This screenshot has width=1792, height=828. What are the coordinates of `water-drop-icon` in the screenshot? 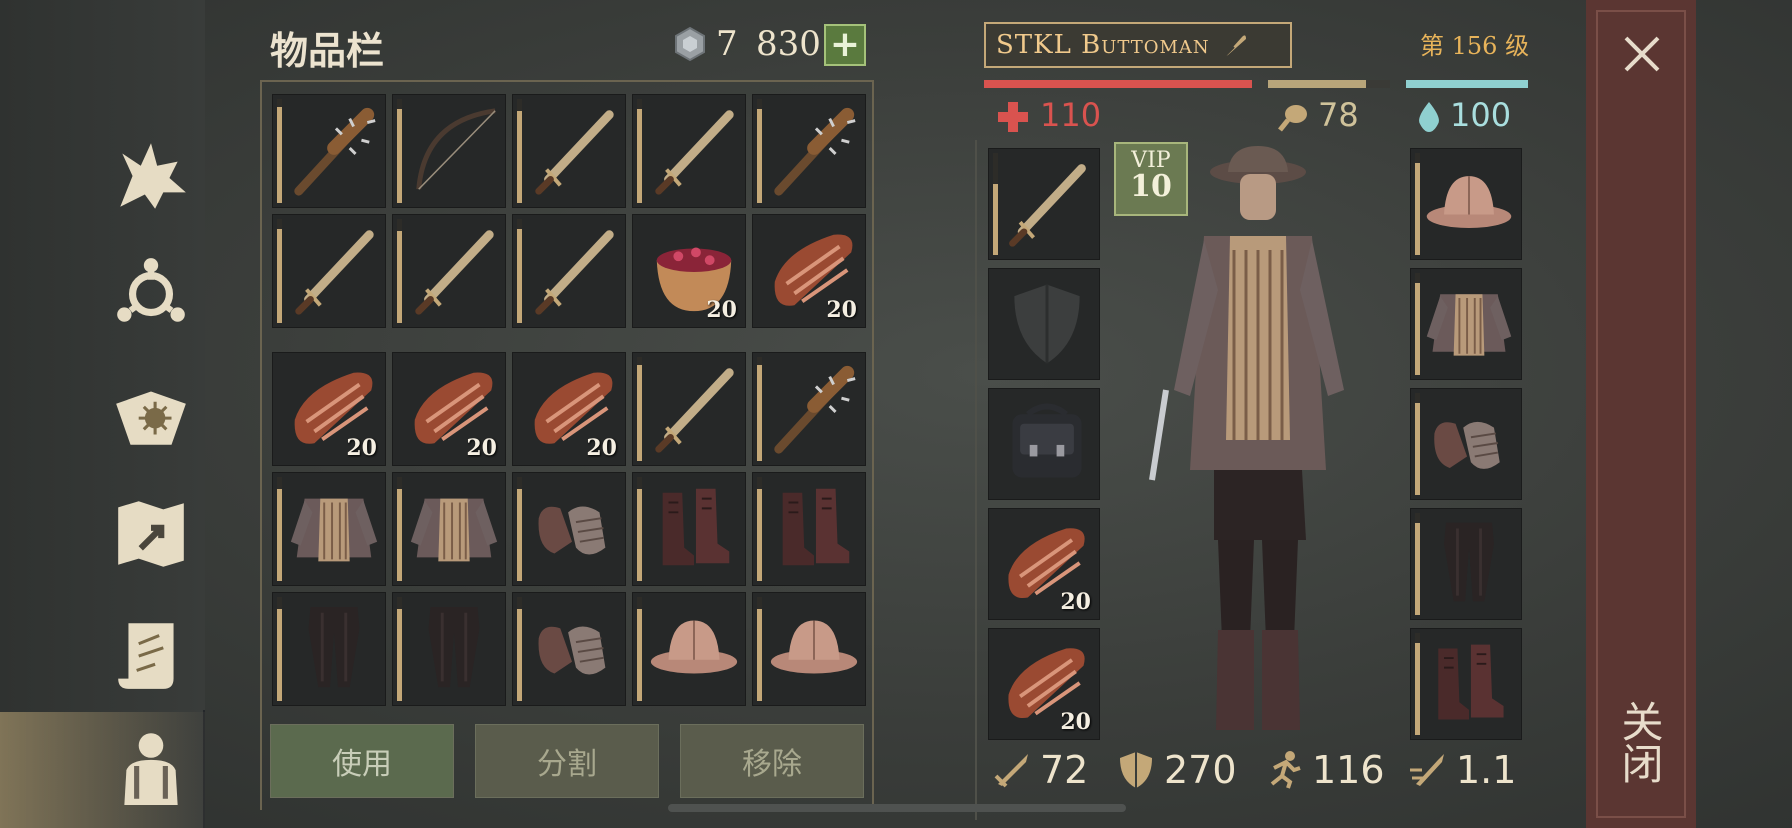 It's located at (1429, 117).